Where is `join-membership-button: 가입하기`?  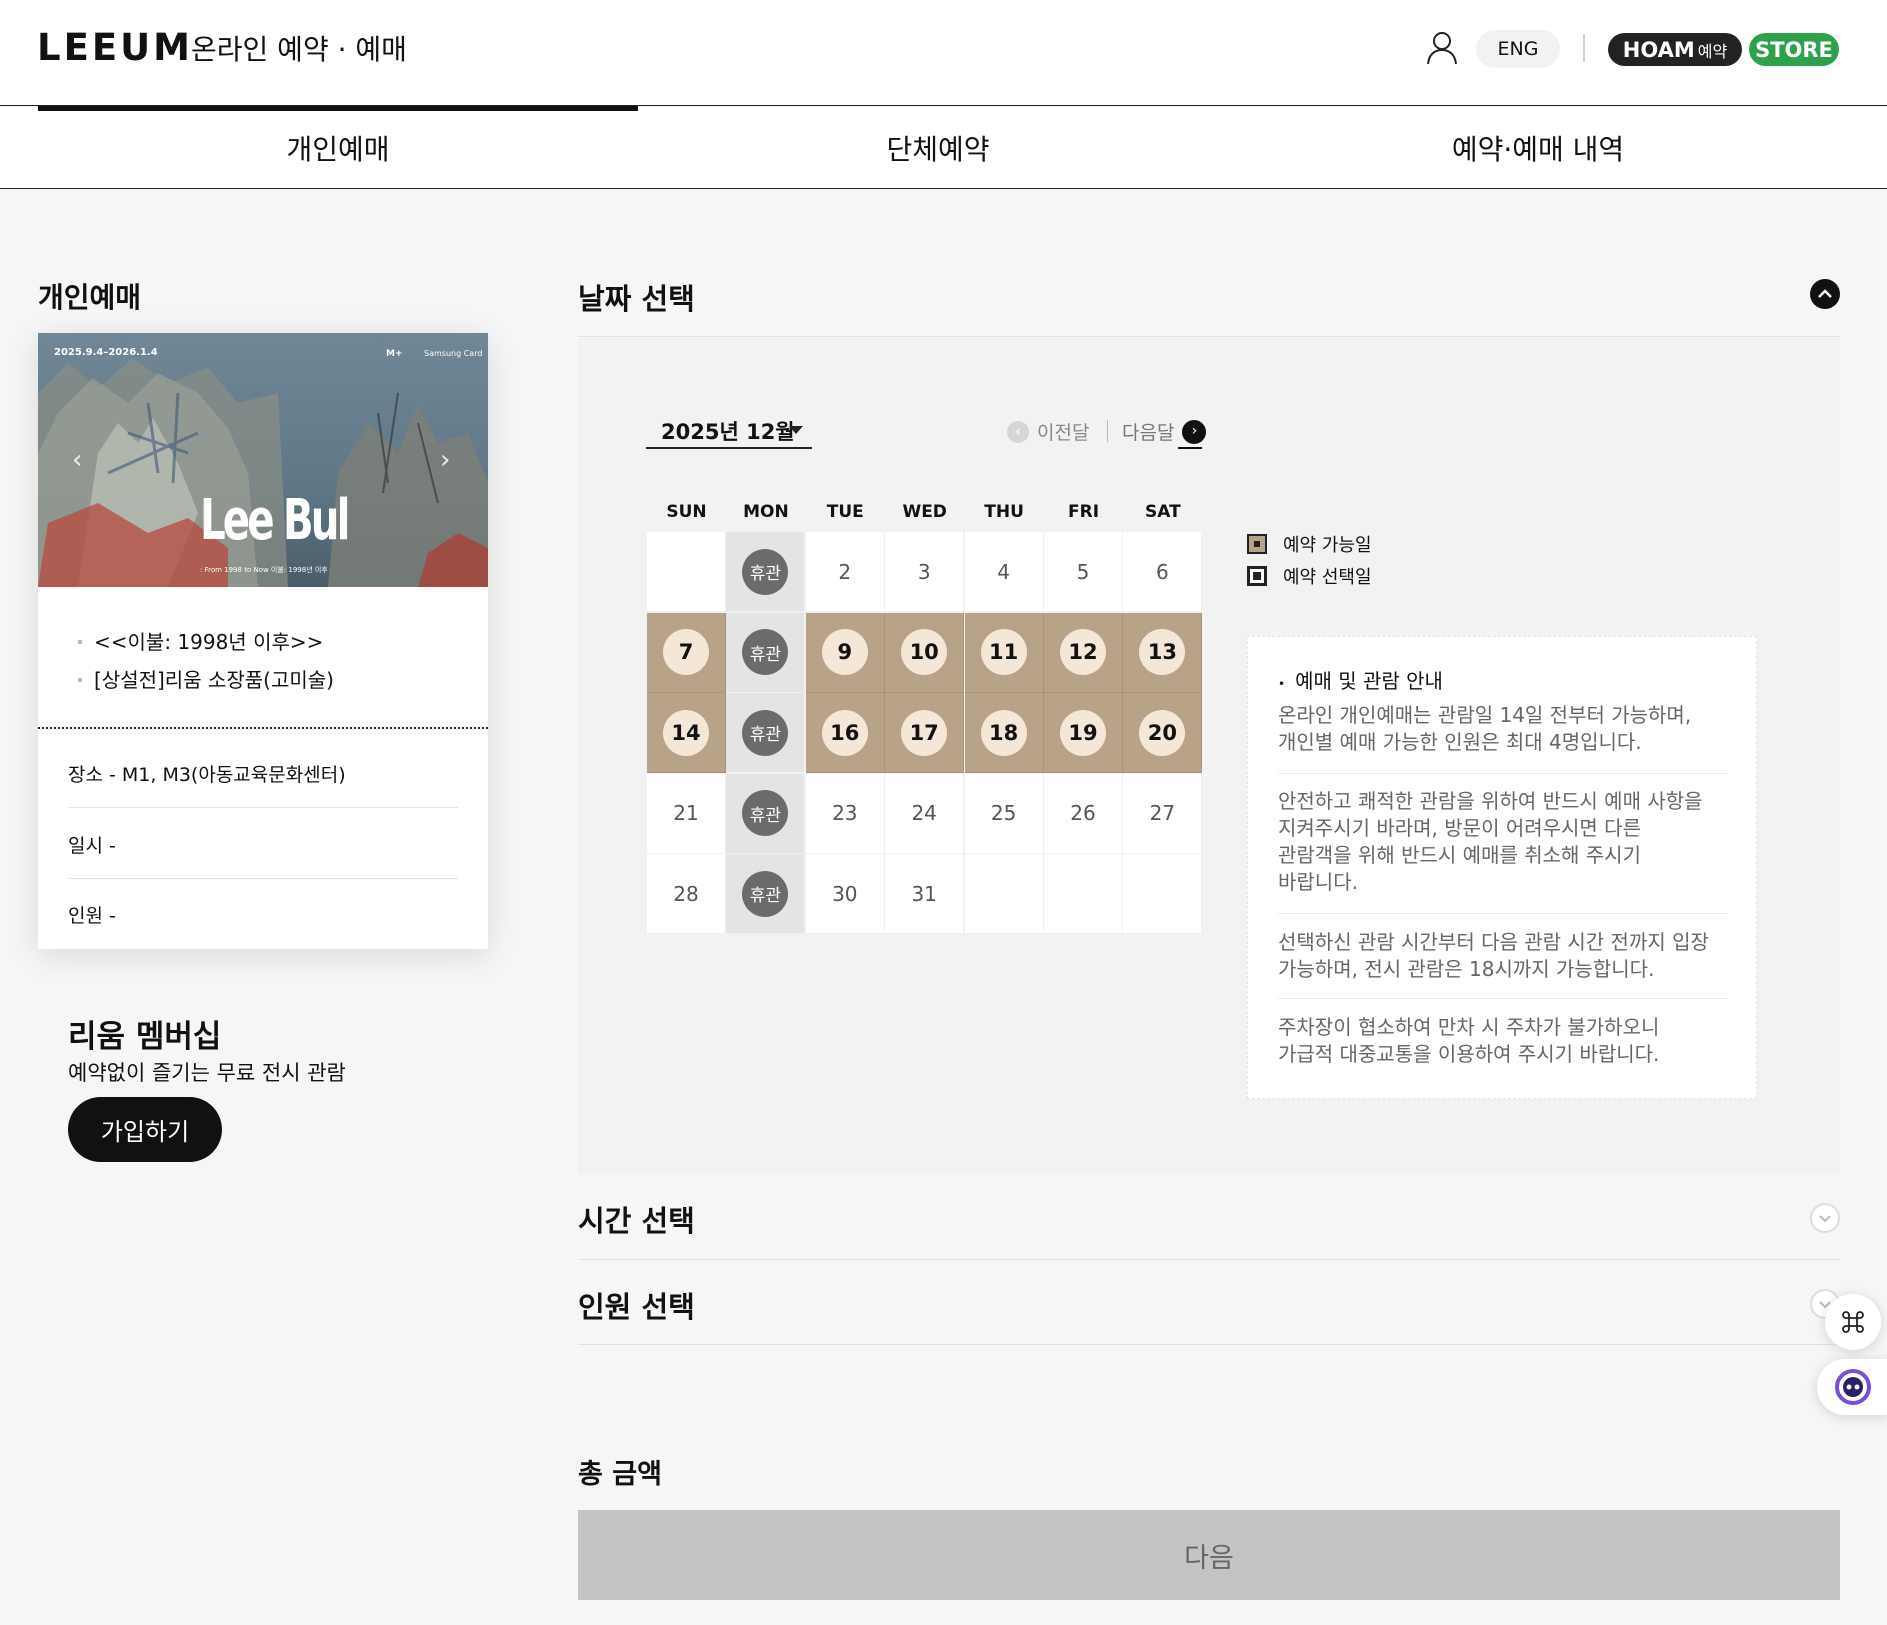
join-membership-button: 가입하기 is located at coordinates (145, 1129).